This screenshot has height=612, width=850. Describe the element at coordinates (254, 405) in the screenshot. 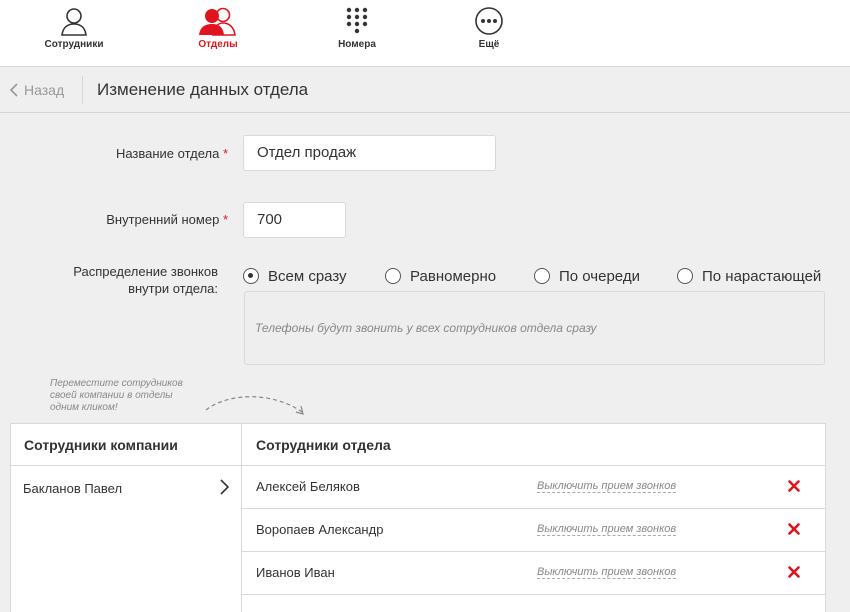

I see `curved-arrow-icon` at that location.